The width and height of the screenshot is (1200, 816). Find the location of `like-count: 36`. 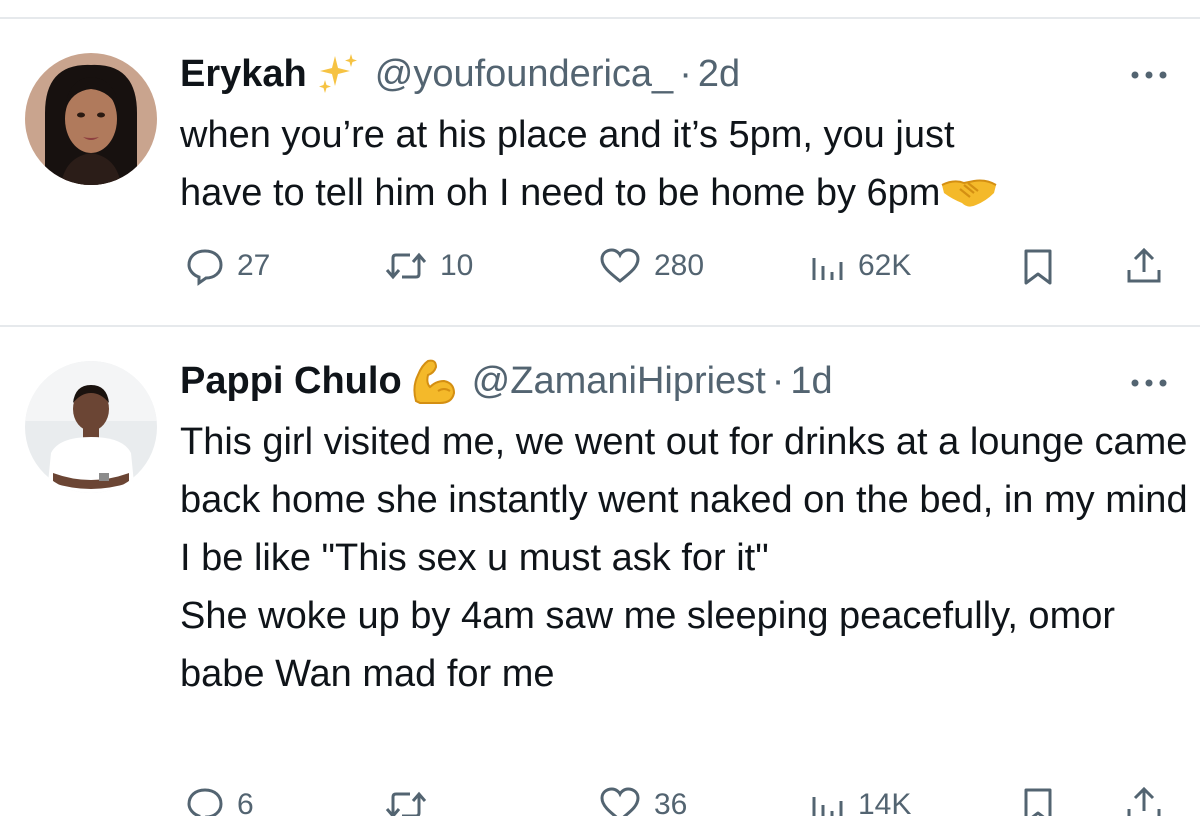

like-count: 36 is located at coordinates (671, 802).